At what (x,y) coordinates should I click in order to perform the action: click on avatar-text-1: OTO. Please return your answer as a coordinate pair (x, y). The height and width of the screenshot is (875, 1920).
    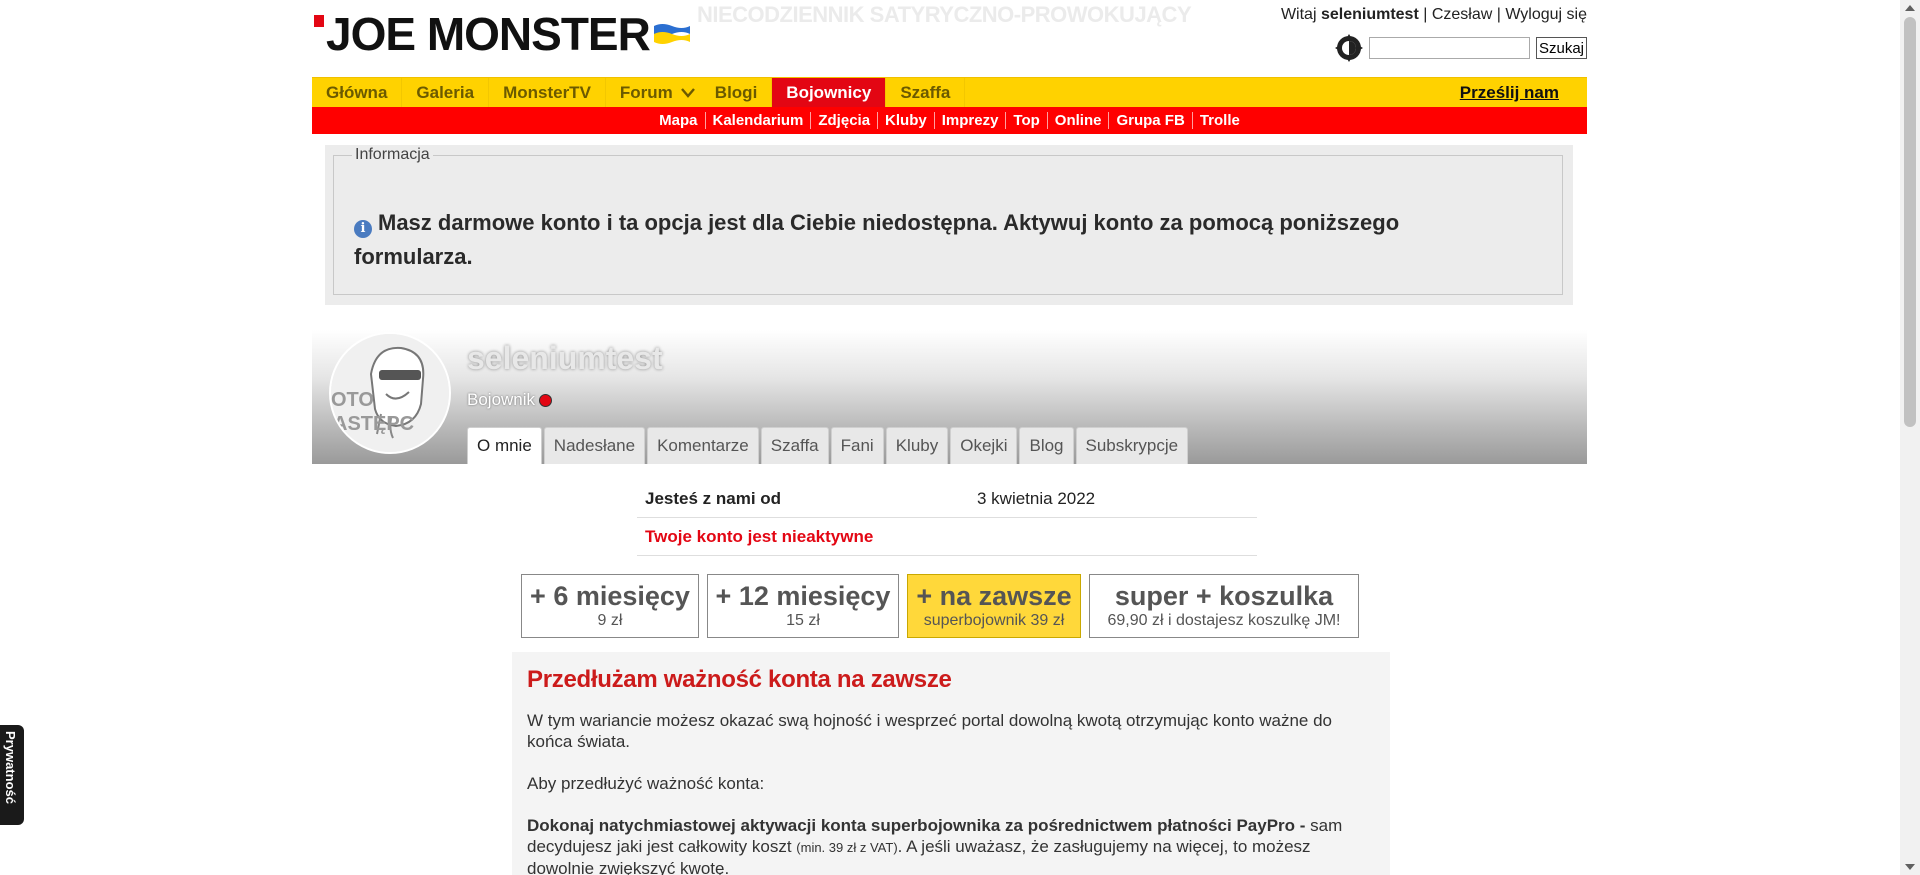
    Looking at the image, I should click on (352, 400).